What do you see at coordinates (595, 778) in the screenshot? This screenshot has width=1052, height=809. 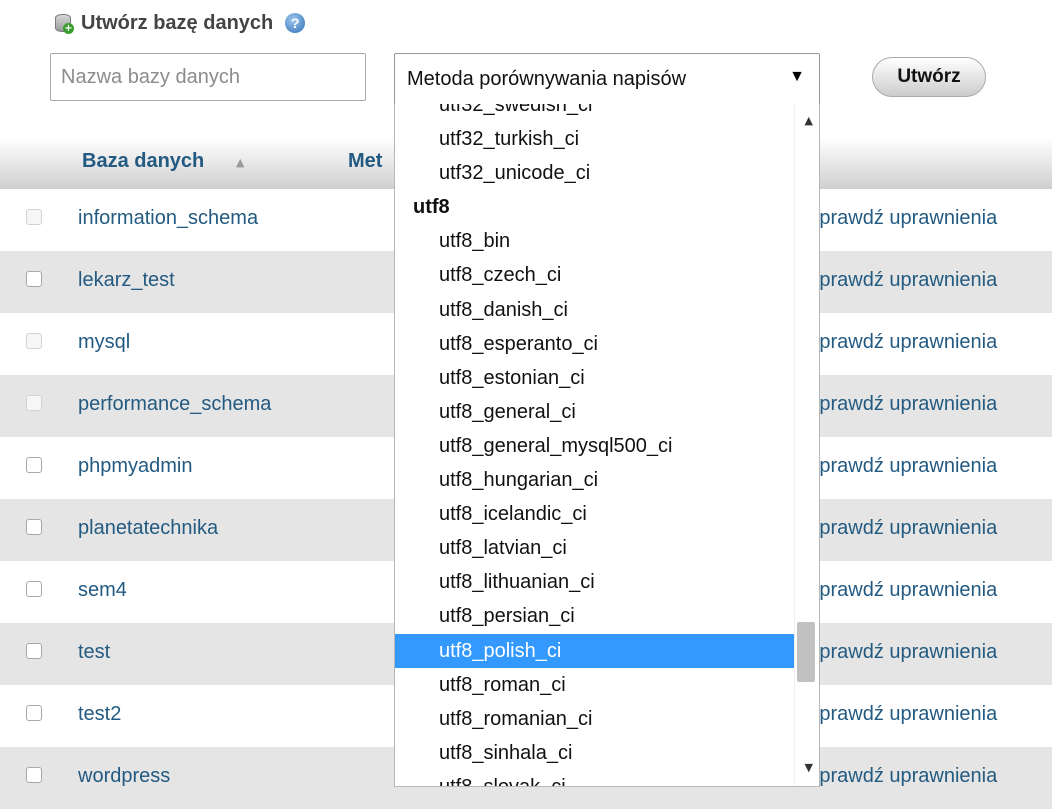 I see `collation-option: utf8_slovak_ci` at bounding box center [595, 778].